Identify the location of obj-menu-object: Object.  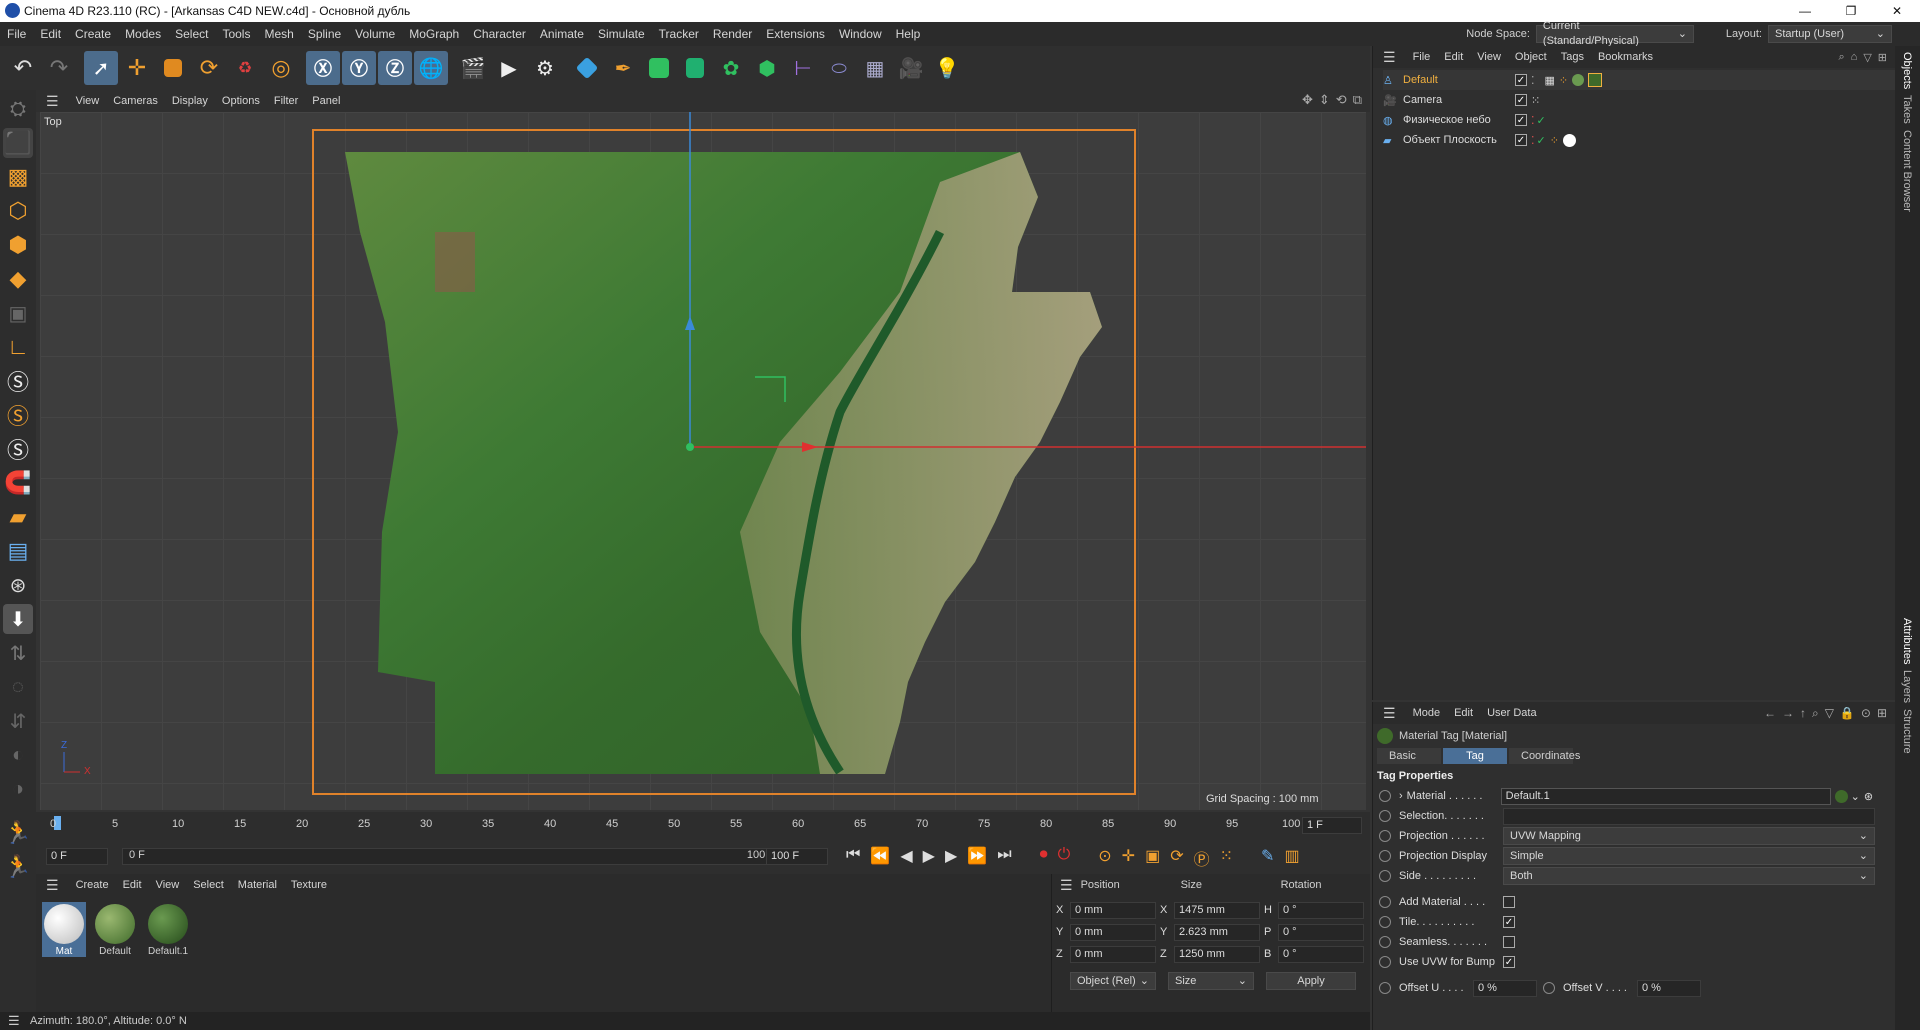
(1531, 57).